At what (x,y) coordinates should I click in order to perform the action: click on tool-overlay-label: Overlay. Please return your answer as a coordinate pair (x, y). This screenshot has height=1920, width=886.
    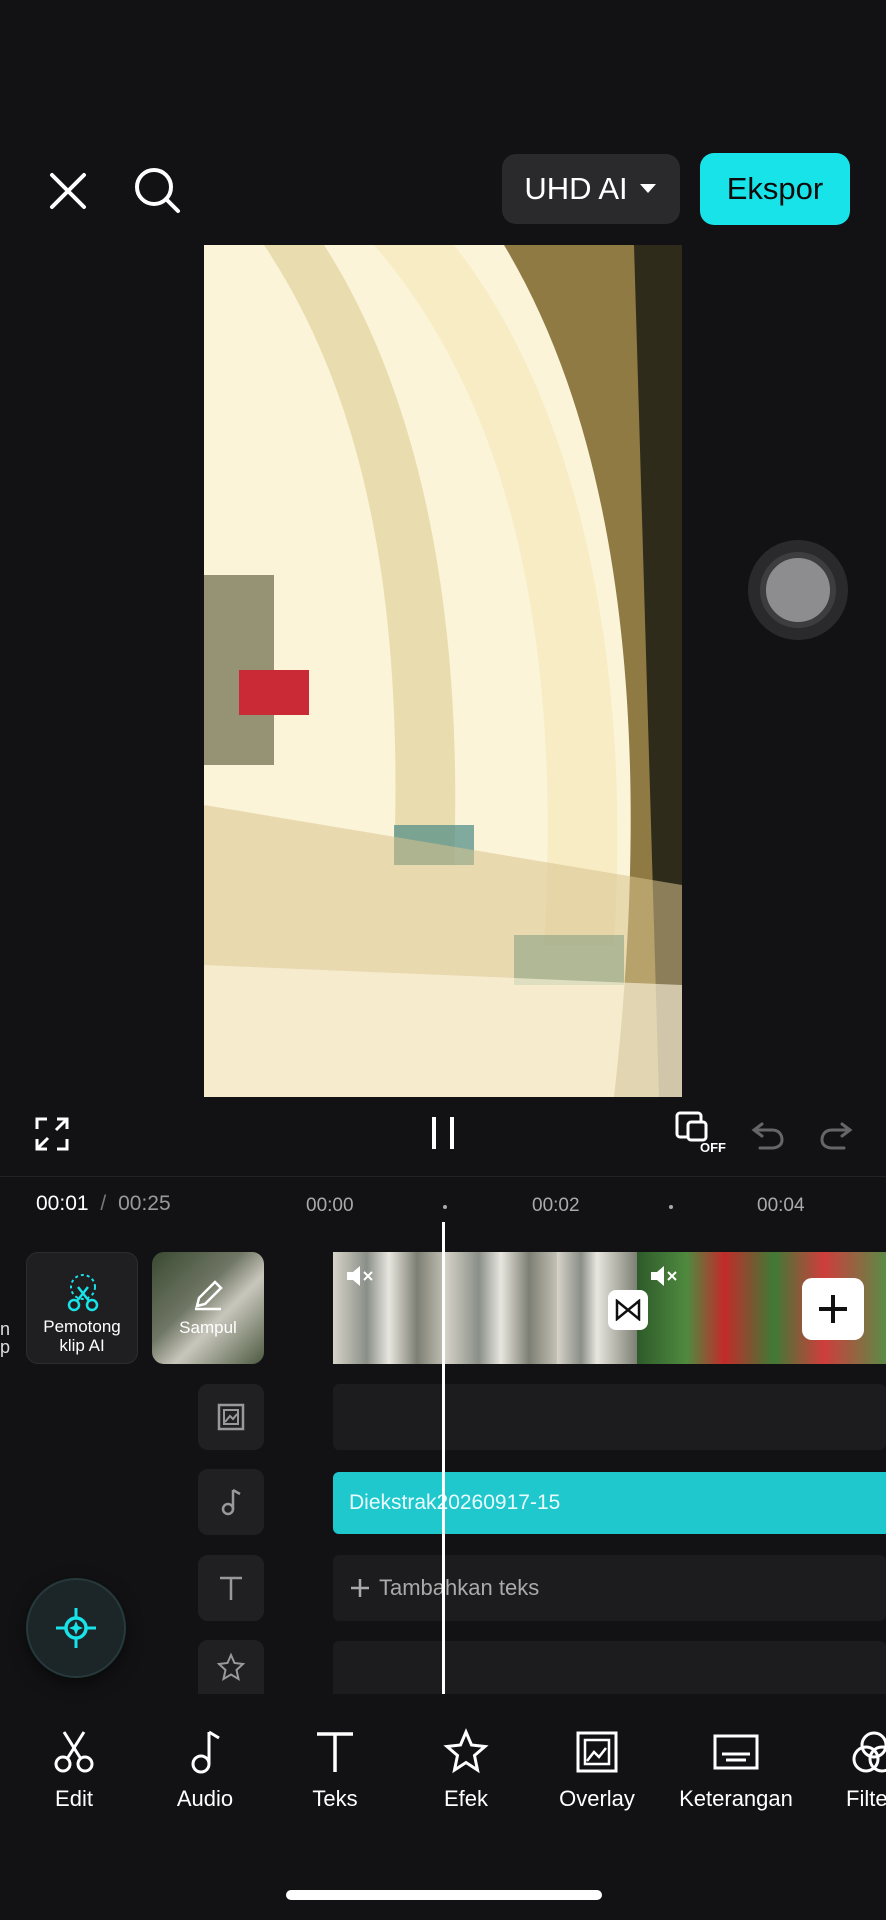
    Looking at the image, I should click on (597, 1798).